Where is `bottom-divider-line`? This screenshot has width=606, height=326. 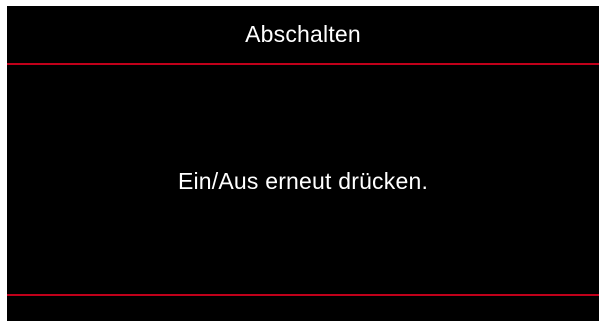 bottom-divider-line is located at coordinates (303, 295).